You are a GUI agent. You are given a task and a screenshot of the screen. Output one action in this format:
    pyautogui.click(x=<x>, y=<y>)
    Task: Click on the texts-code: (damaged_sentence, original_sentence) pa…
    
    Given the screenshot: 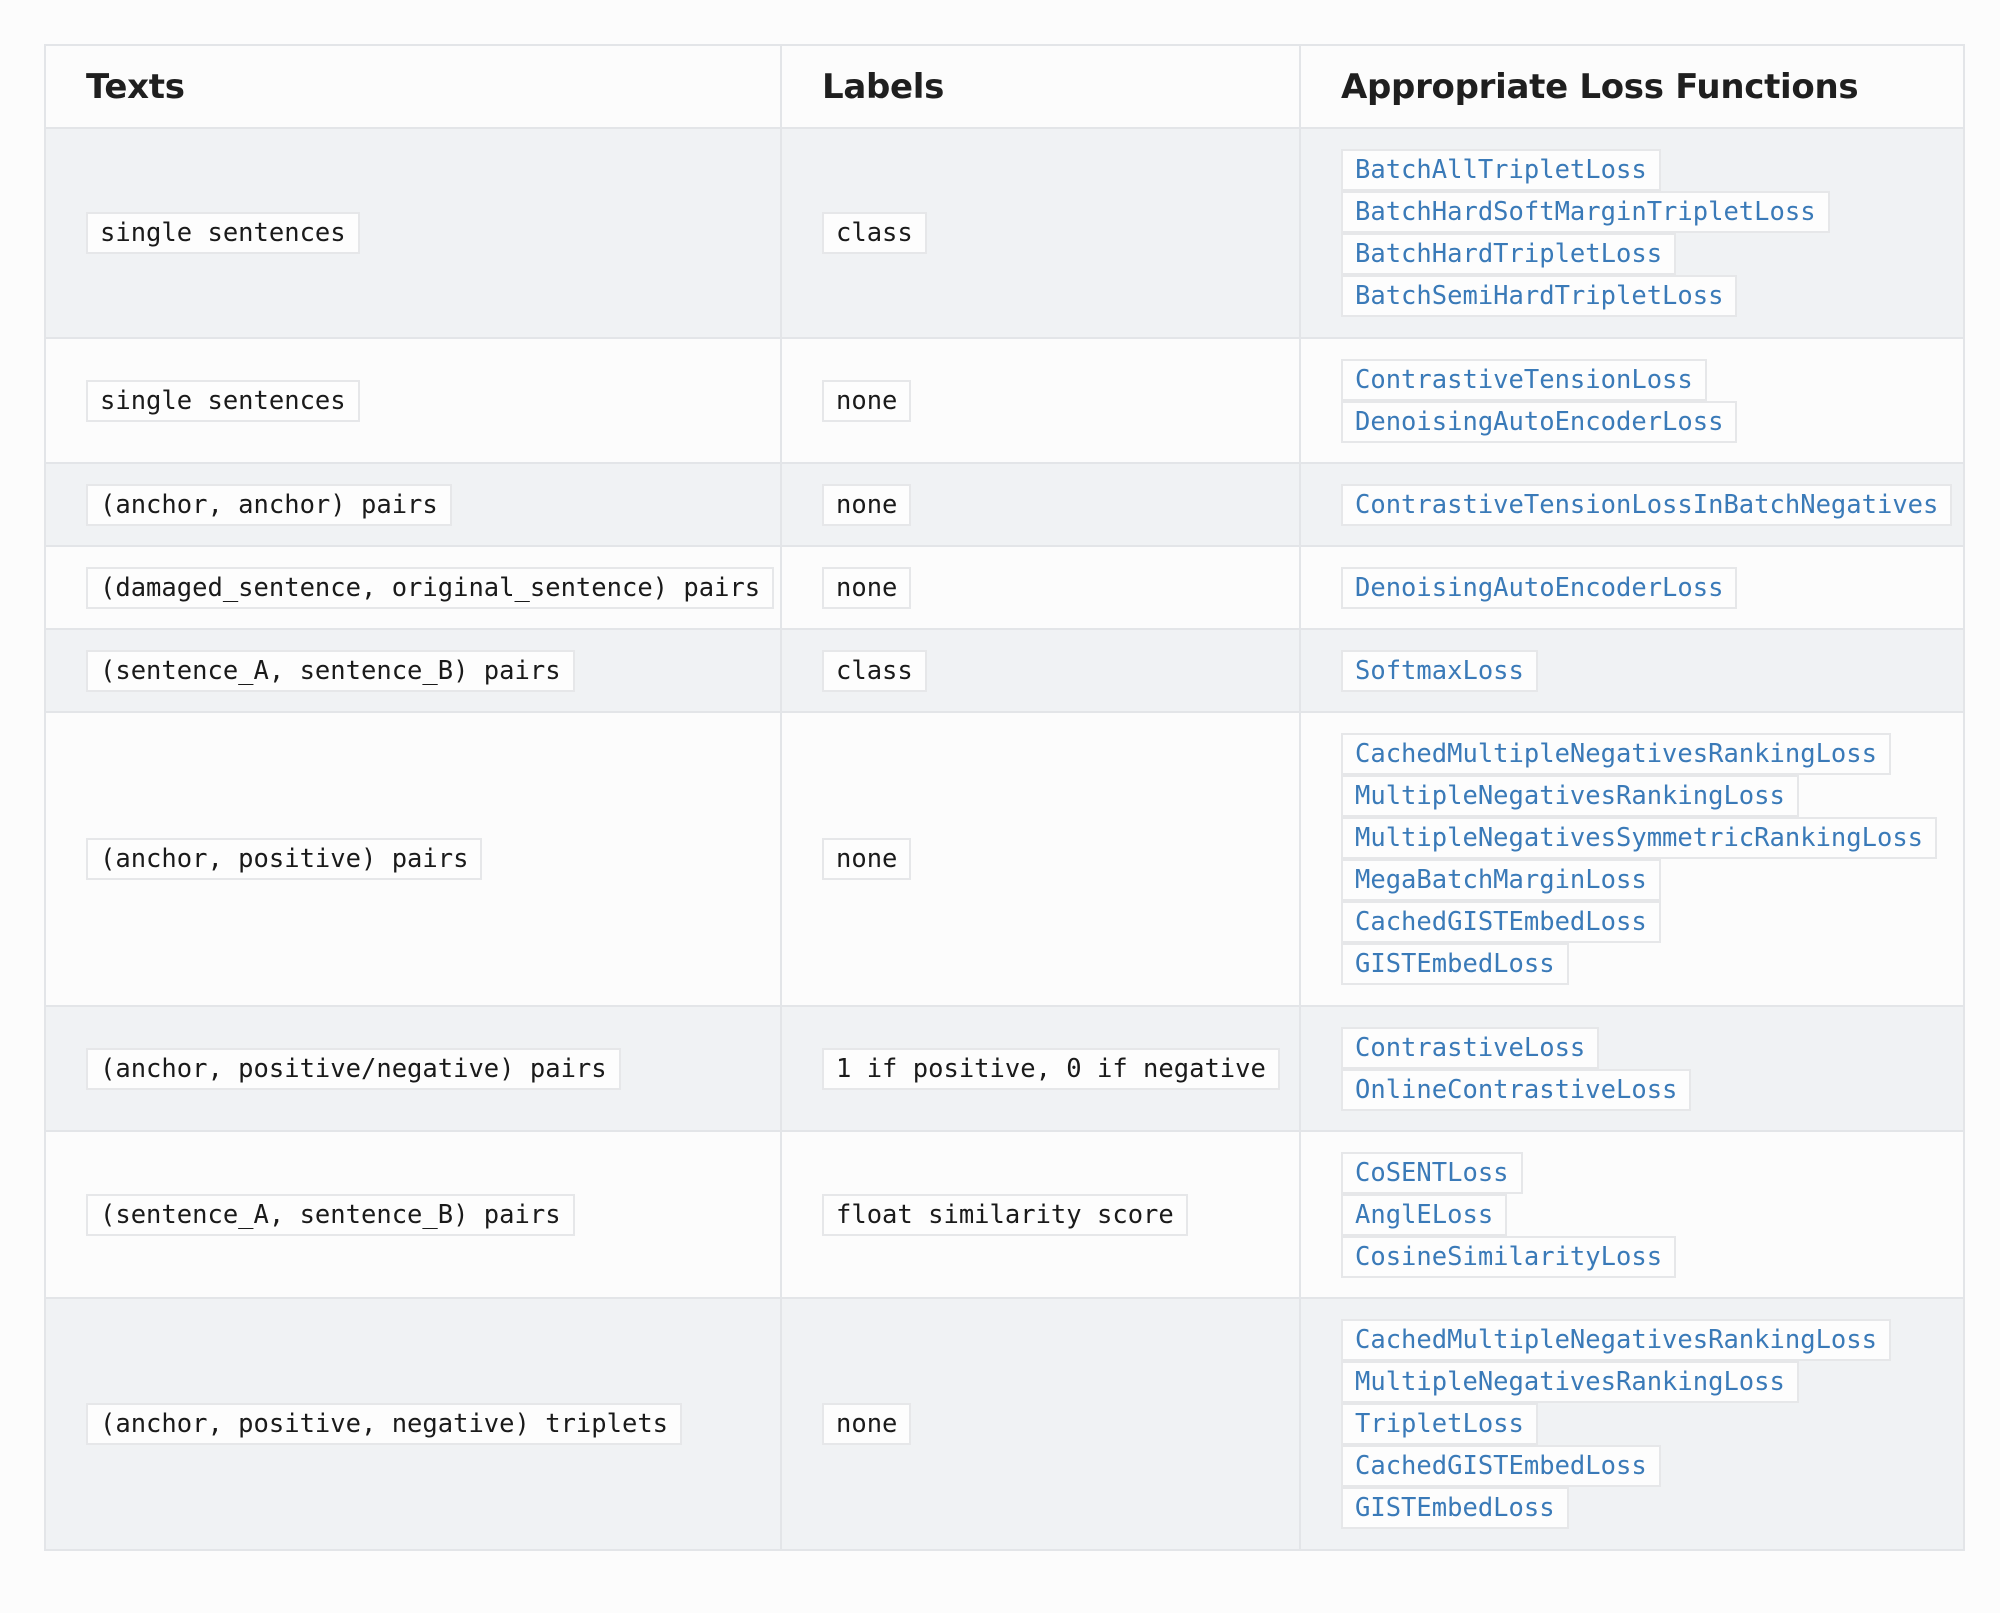 What is the action you would take?
    pyautogui.click(x=430, y=587)
    